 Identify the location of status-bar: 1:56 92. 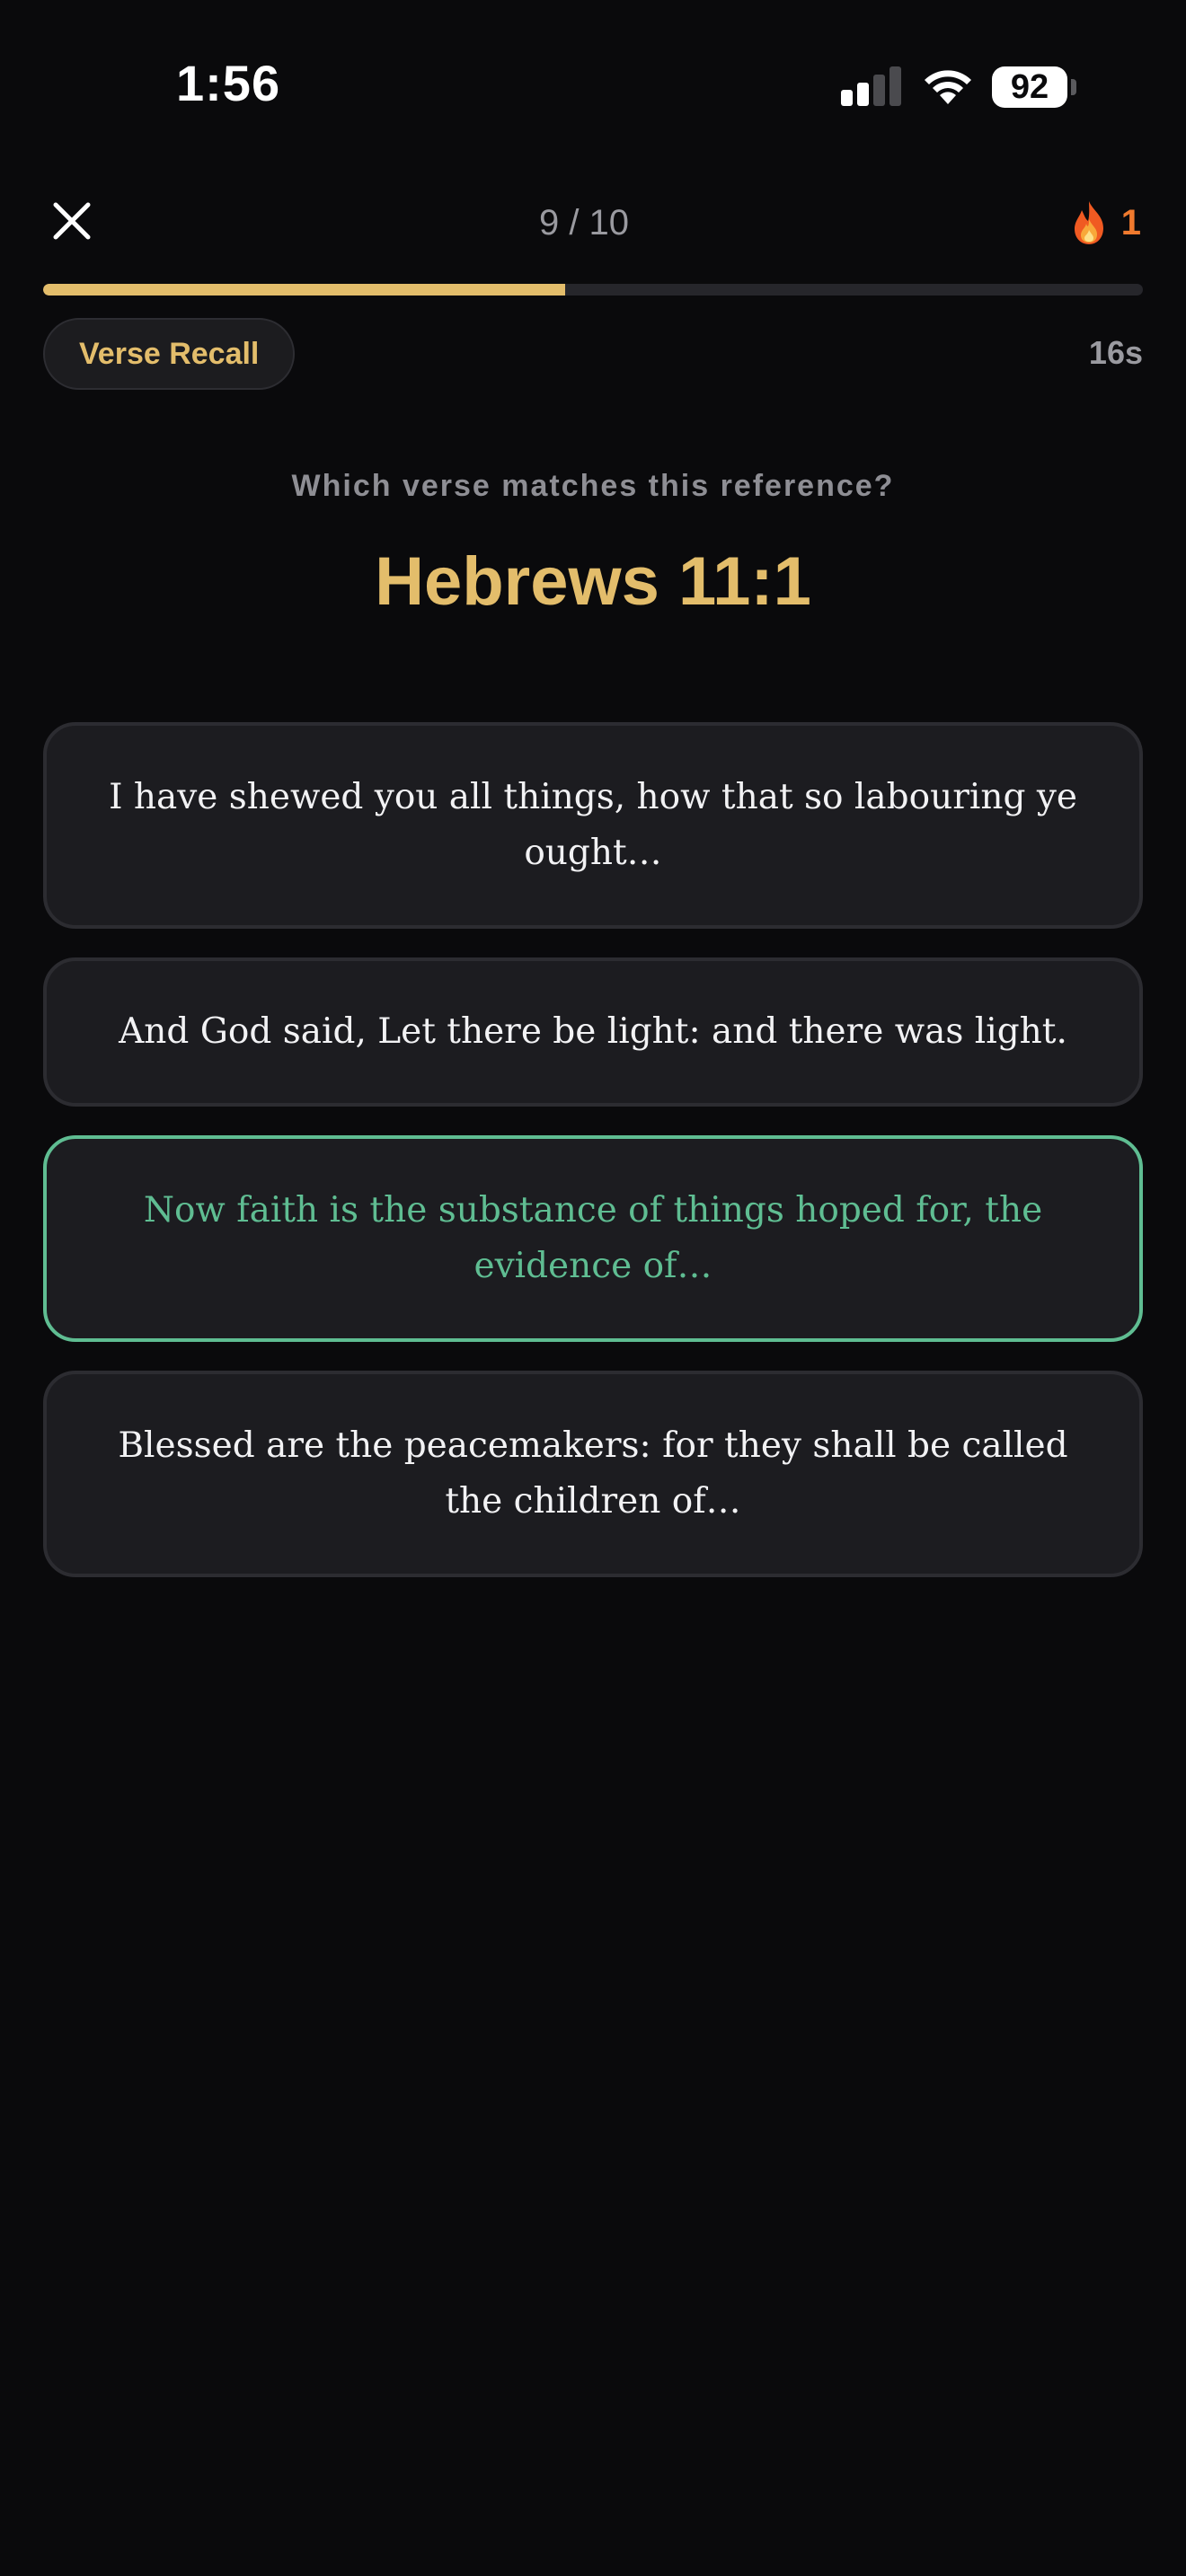
(593, 85).